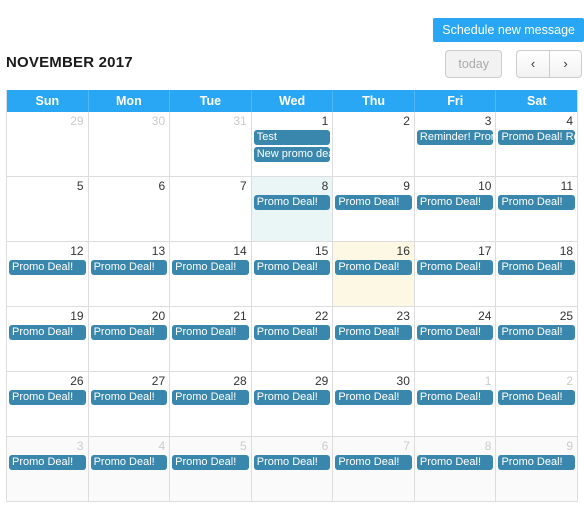  I want to click on day-cell: 13 Promo Deal!, so click(129, 274).